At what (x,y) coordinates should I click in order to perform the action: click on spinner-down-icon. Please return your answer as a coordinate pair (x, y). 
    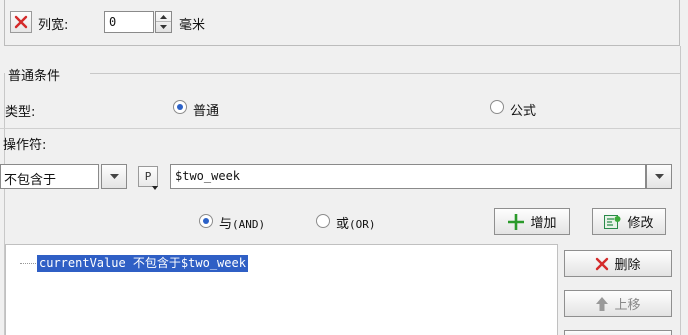
    Looking at the image, I should click on (163, 27).